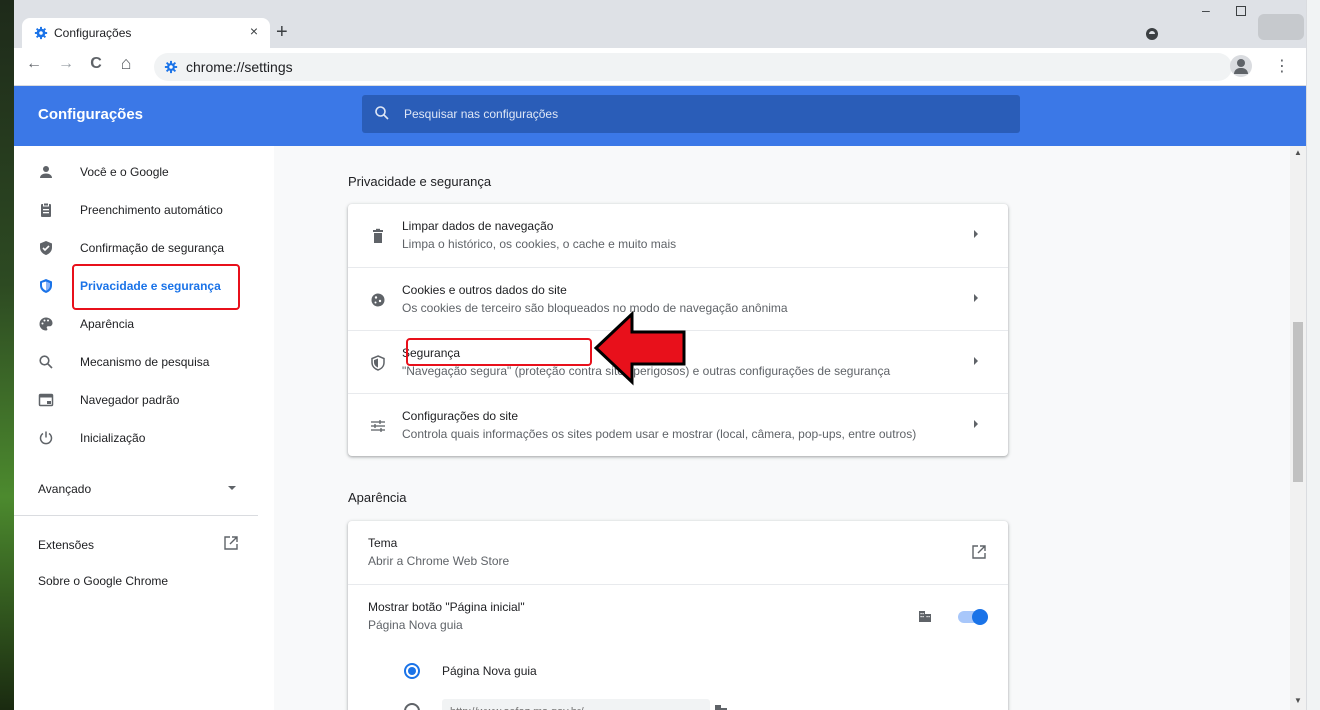  I want to click on scroll-down-arrow: ▼, so click(1298, 700).